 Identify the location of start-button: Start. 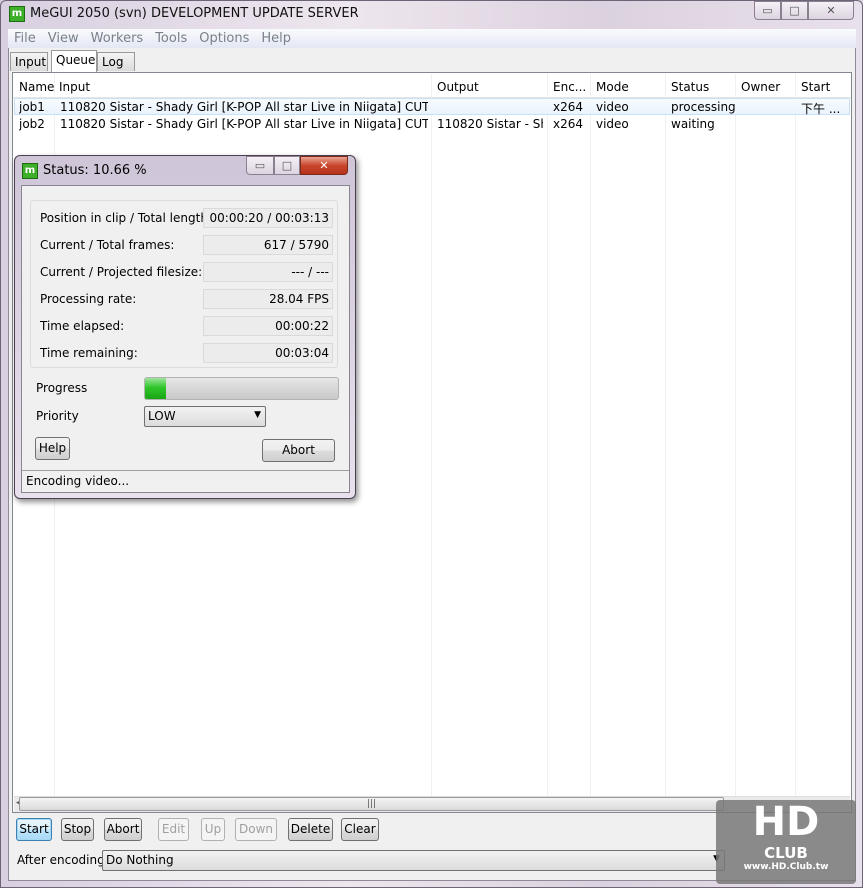
(34, 829).